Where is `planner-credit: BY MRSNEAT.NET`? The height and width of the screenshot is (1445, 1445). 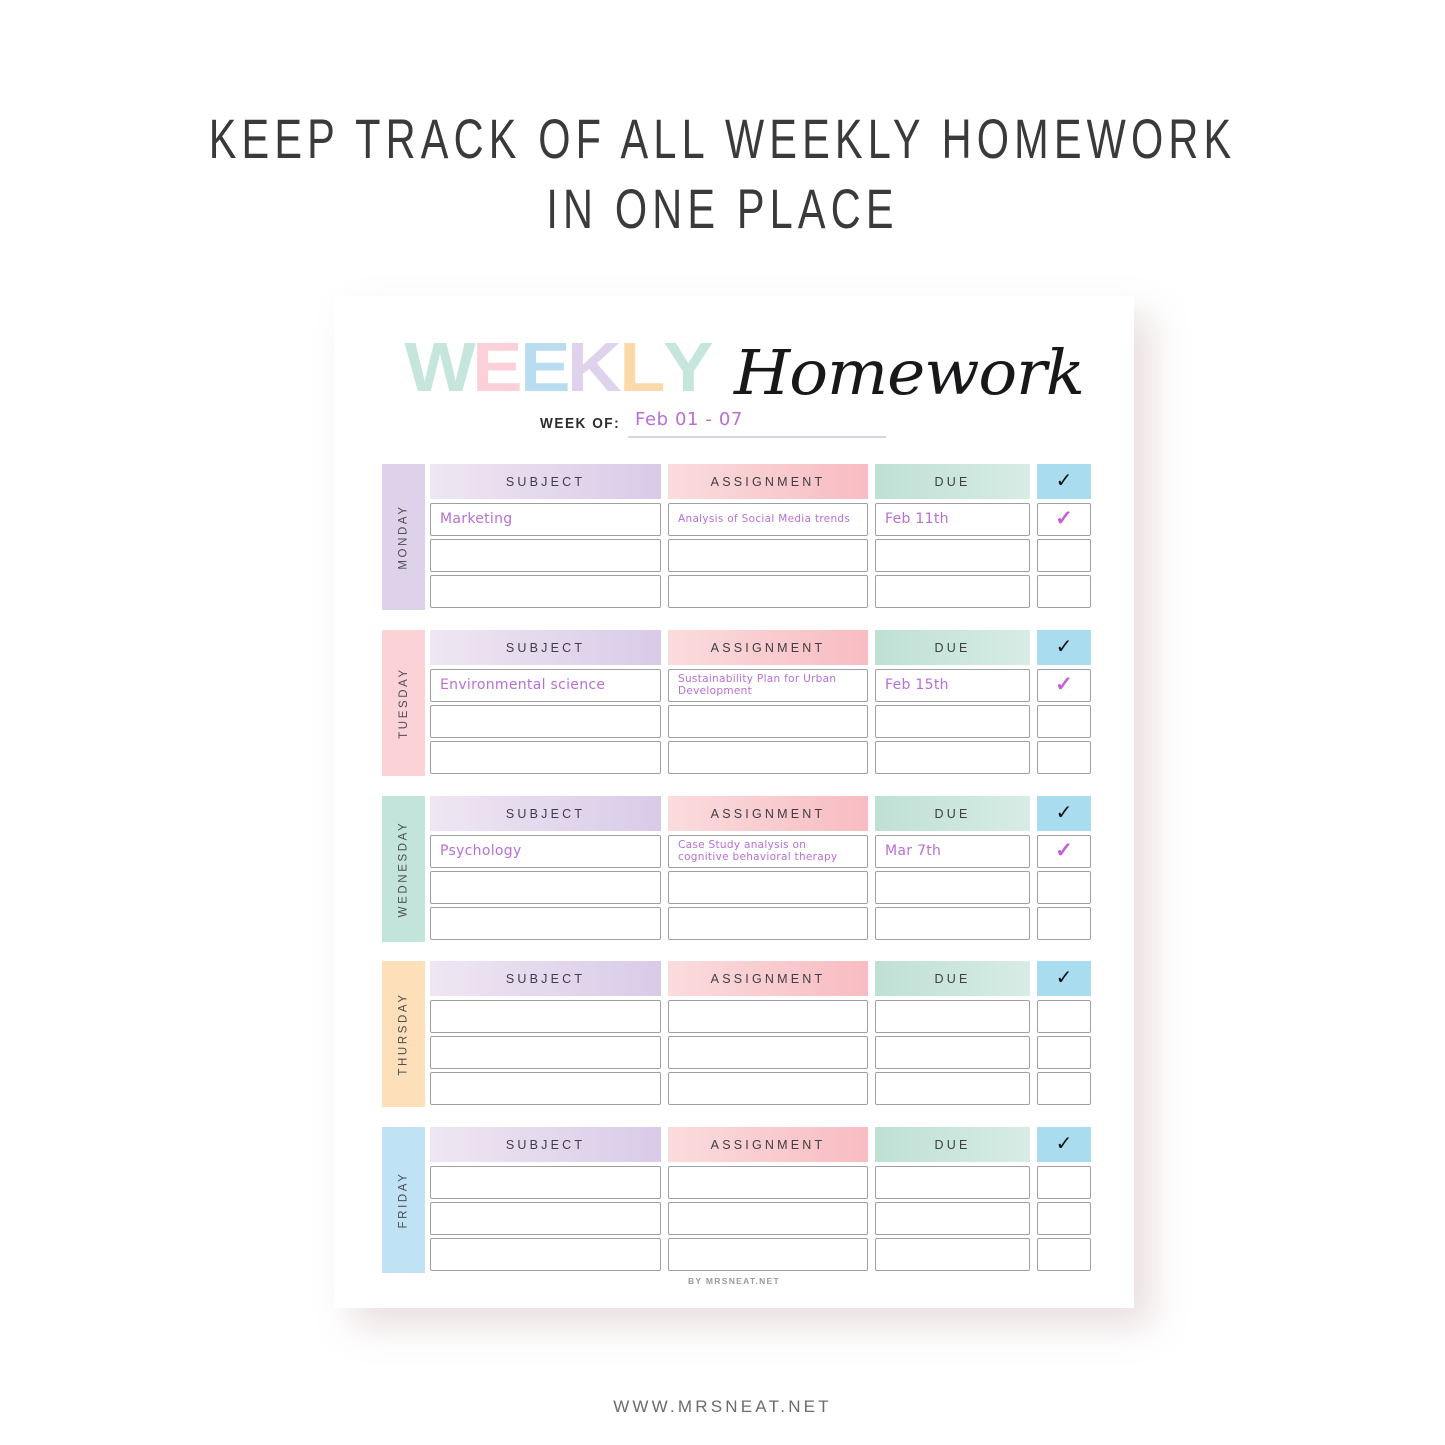 planner-credit: BY MRSNEAT.NET is located at coordinates (734, 1281).